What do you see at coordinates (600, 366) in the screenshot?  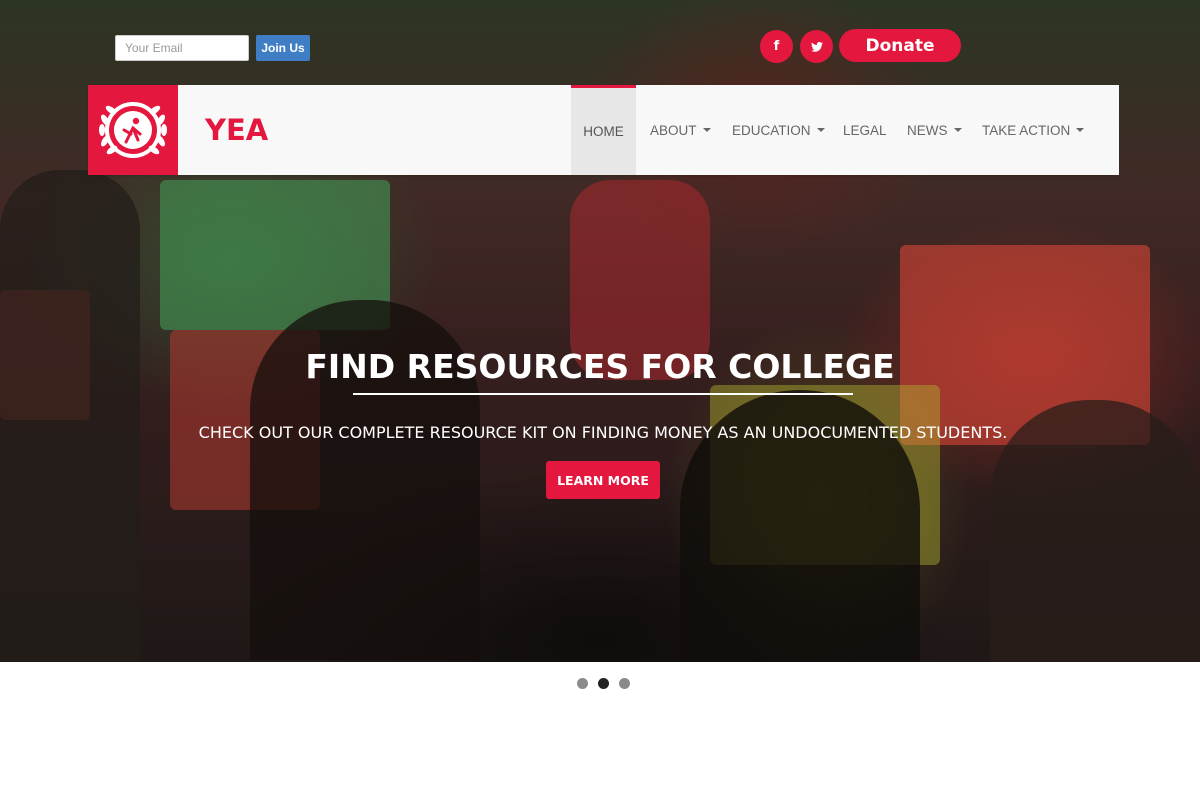 I see `slide-title: FIND RESOURCES FOR COLLEGE` at bounding box center [600, 366].